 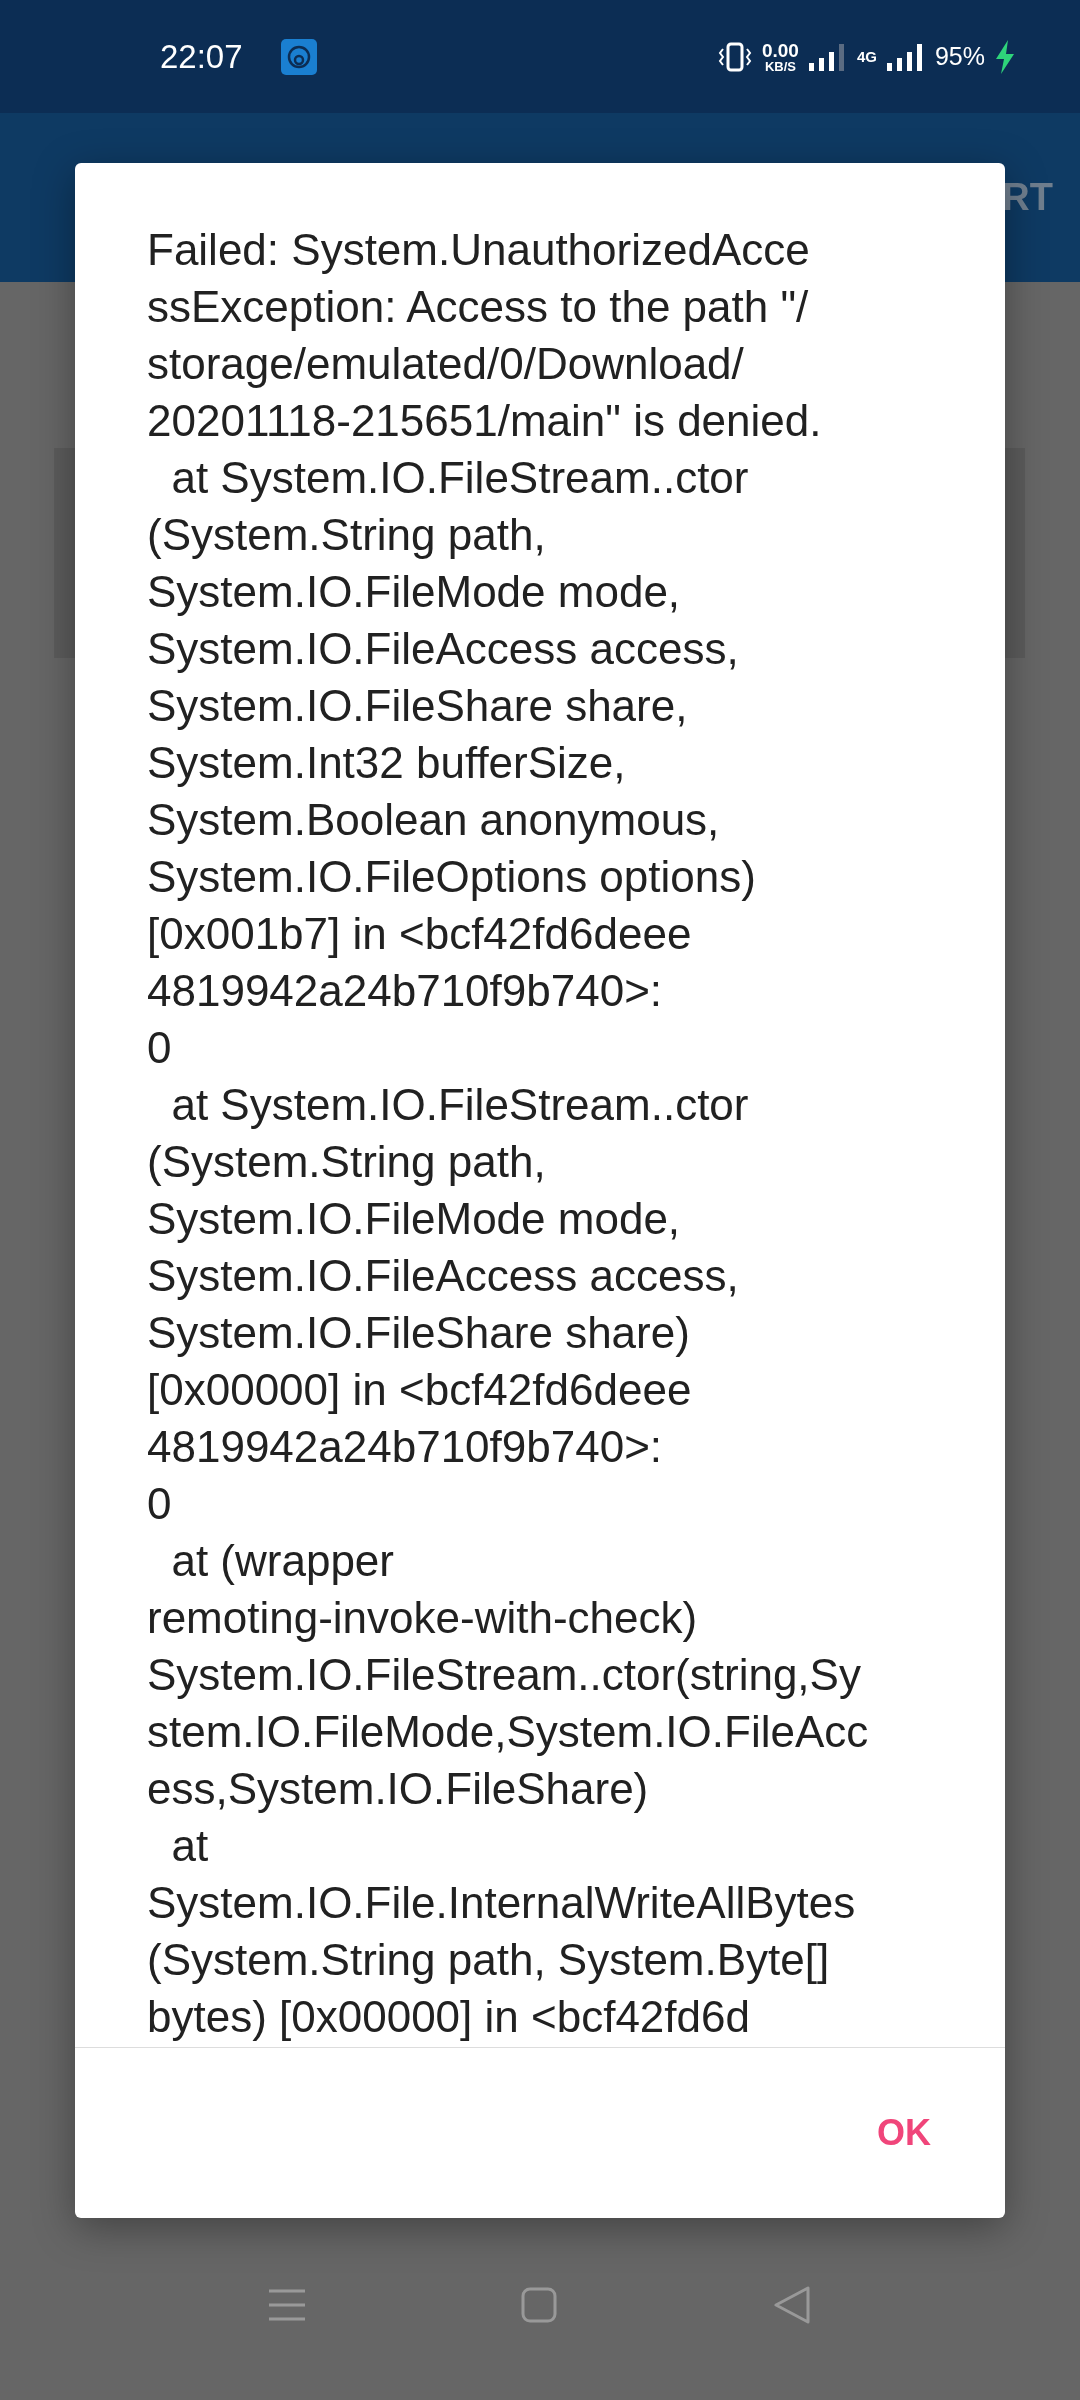 What do you see at coordinates (780, 50) in the screenshot?
I see `network-speed: 0.00` at bounding box center [780, 50].